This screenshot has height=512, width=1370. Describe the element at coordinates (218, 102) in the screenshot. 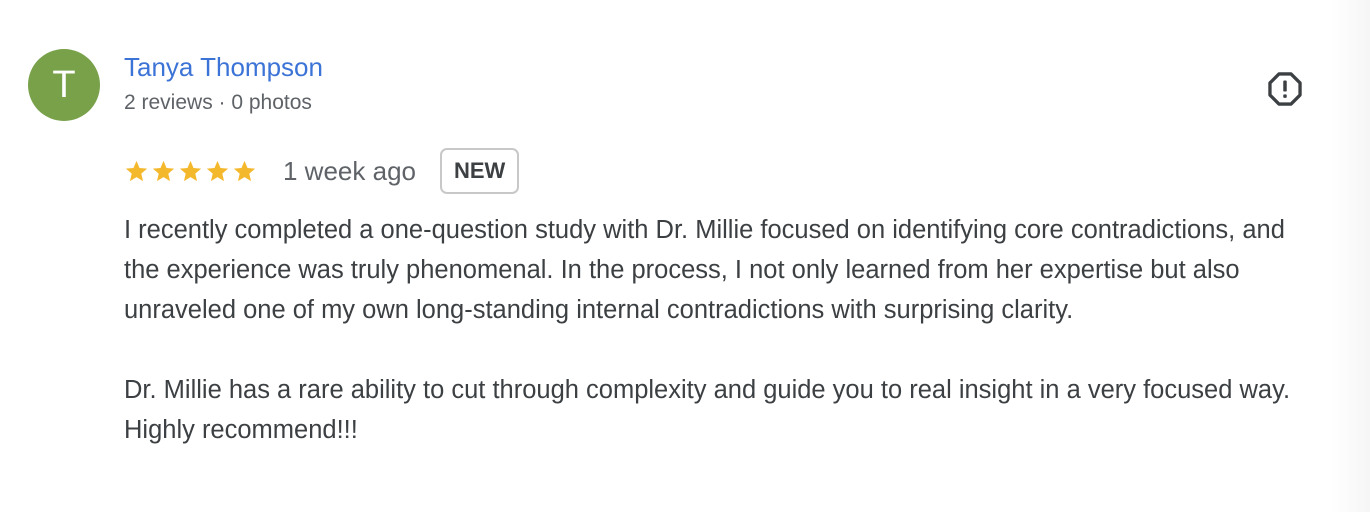

I see `author-meta: 2 reviews · 0 photos` at that location.